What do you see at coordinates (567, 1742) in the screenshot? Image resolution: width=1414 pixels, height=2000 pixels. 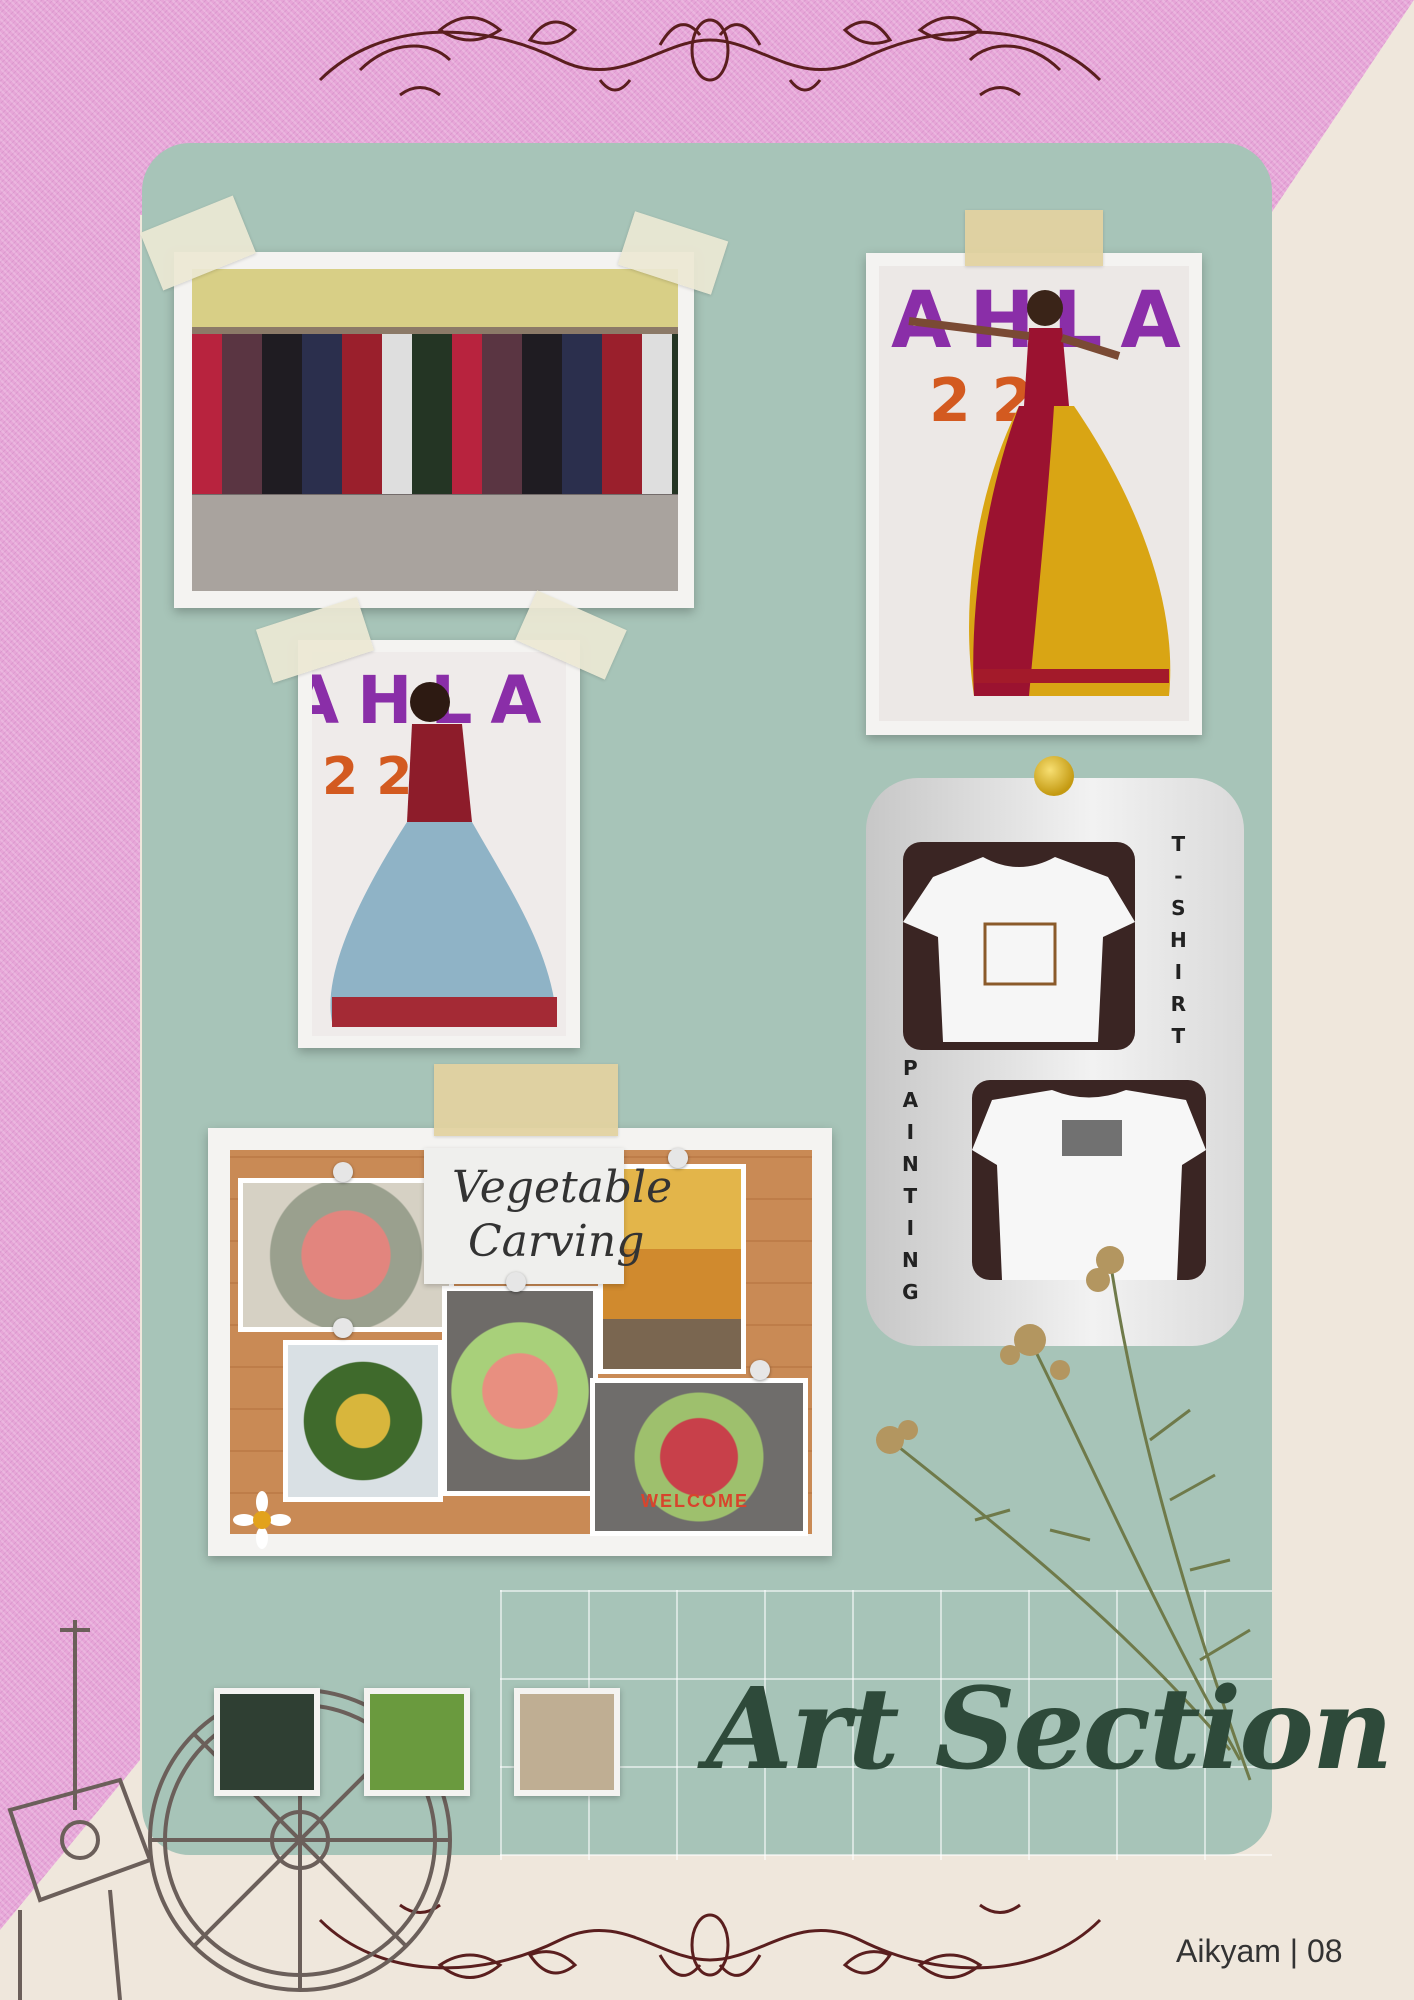 I see `palette-swatch-taupe` at bounding box center [567, 1742].